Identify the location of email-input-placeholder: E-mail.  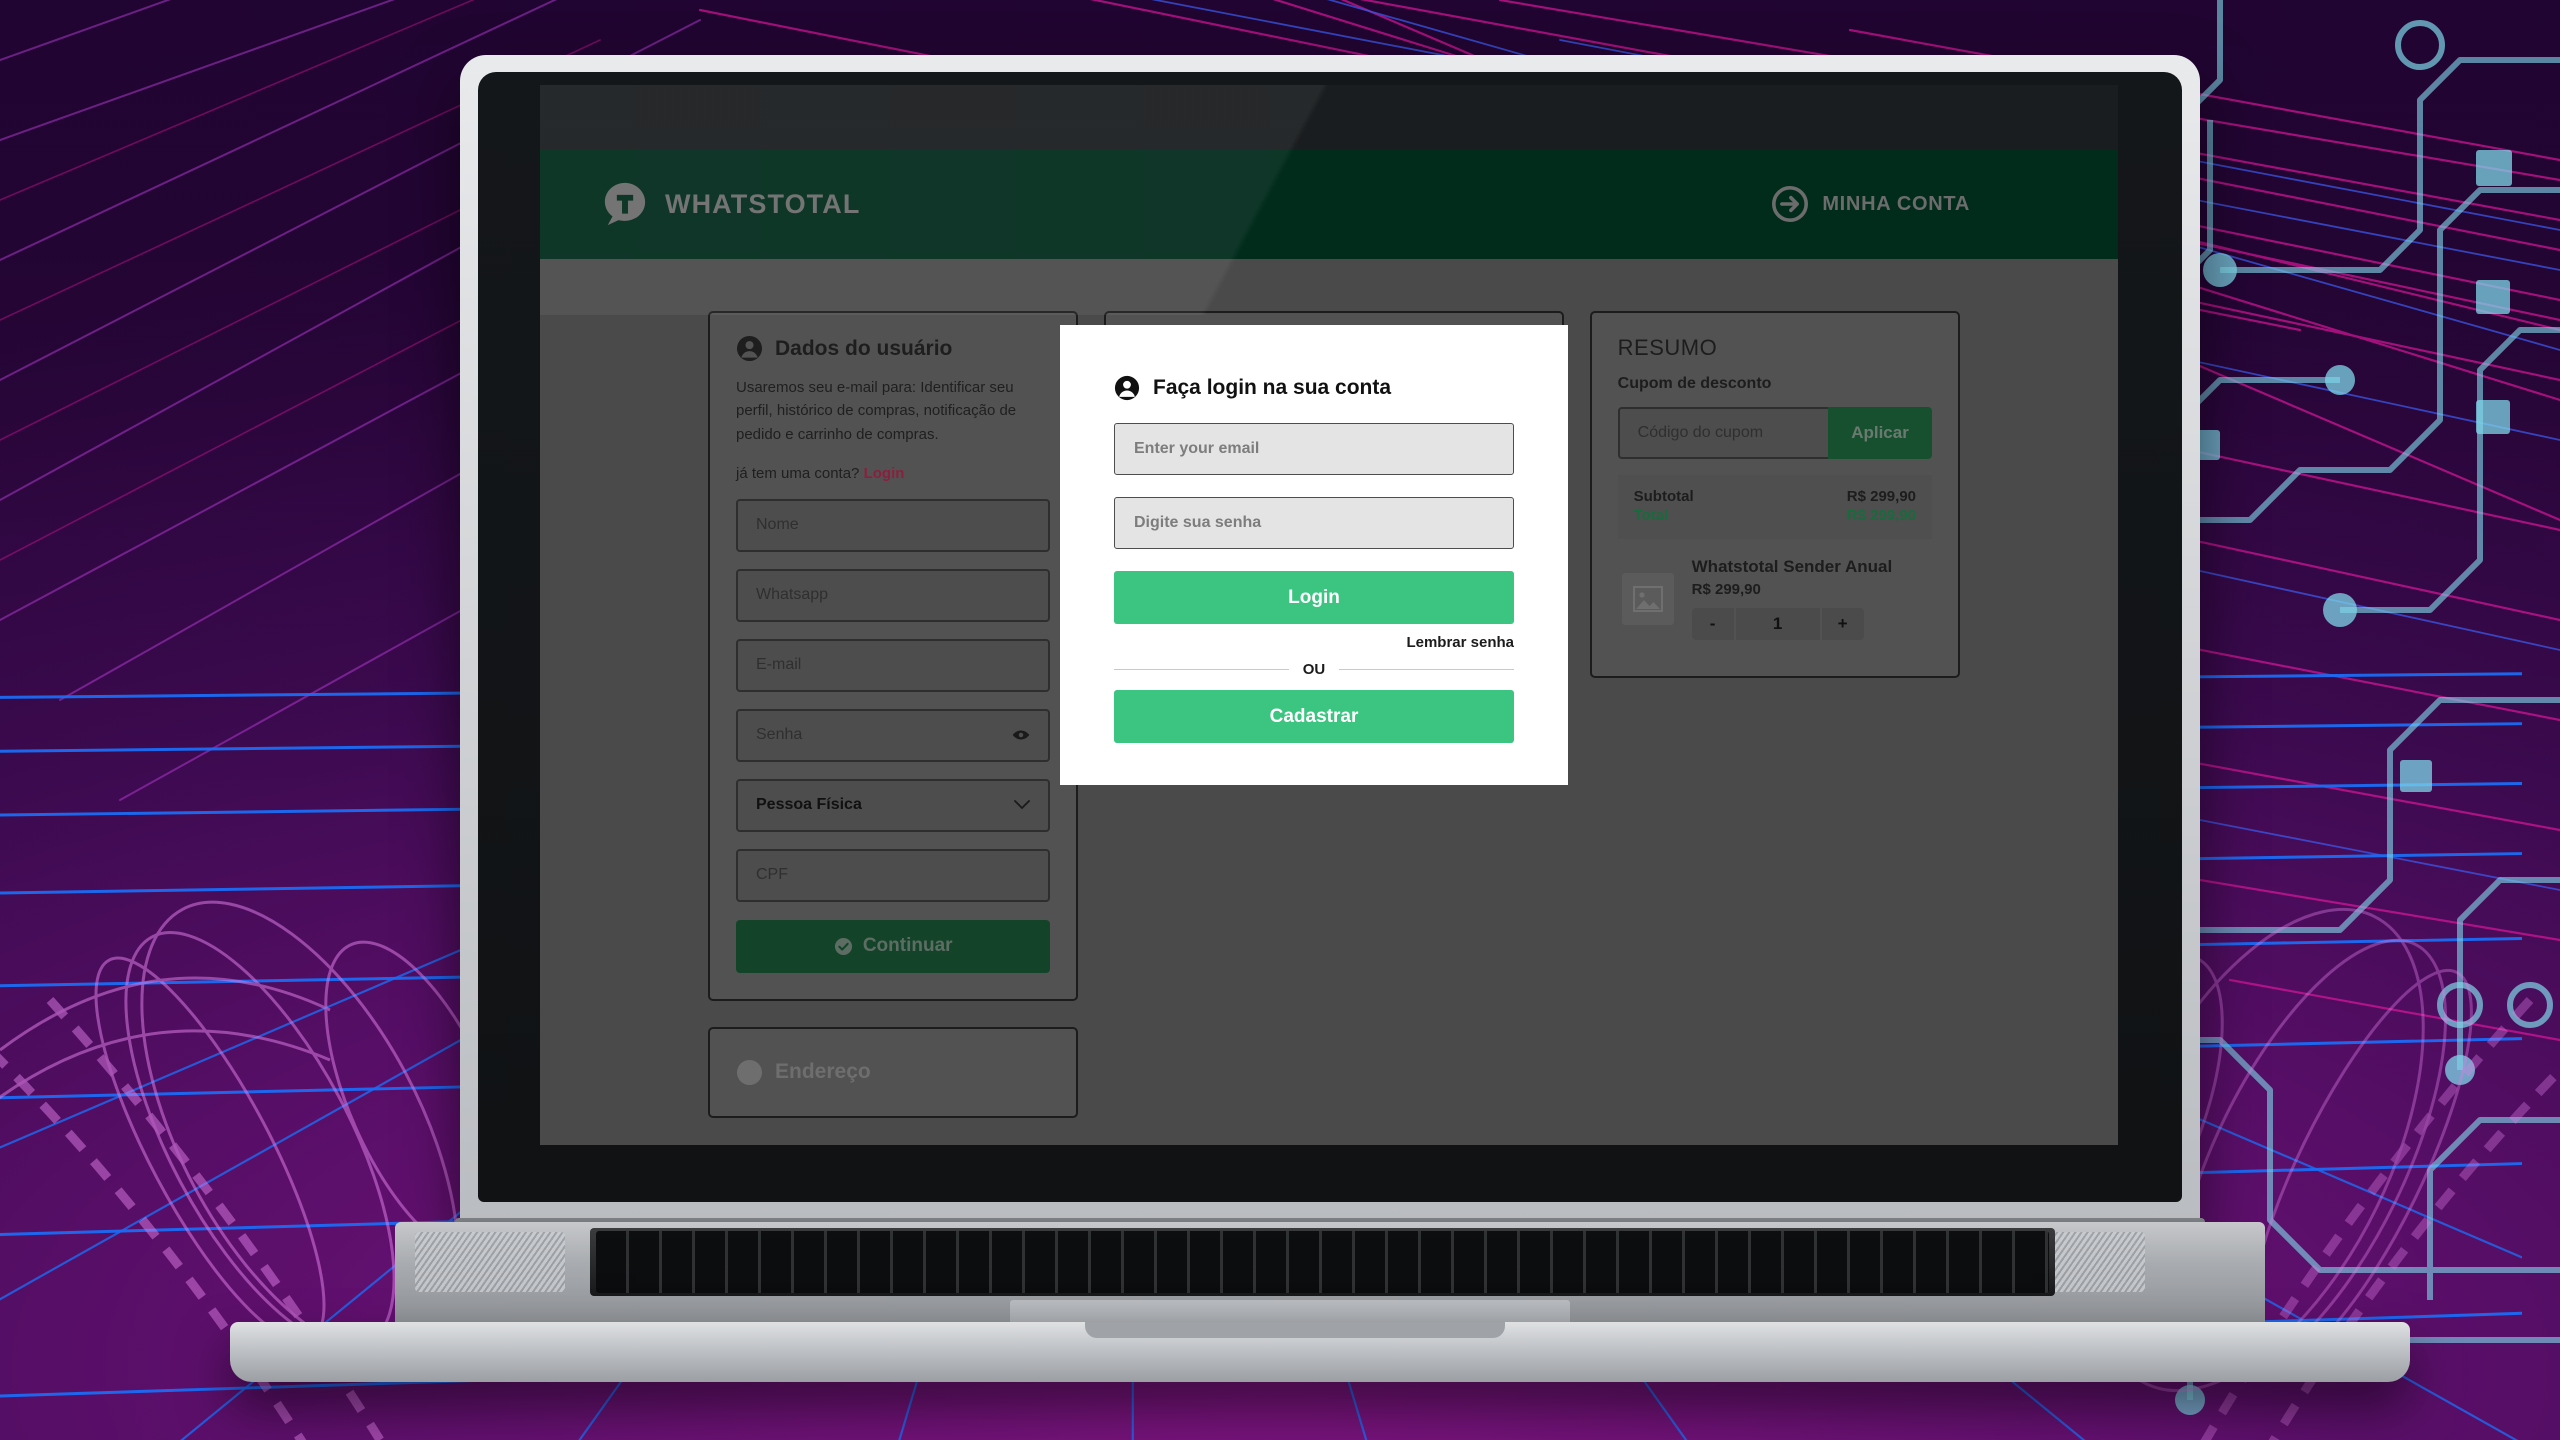
(779, 665).